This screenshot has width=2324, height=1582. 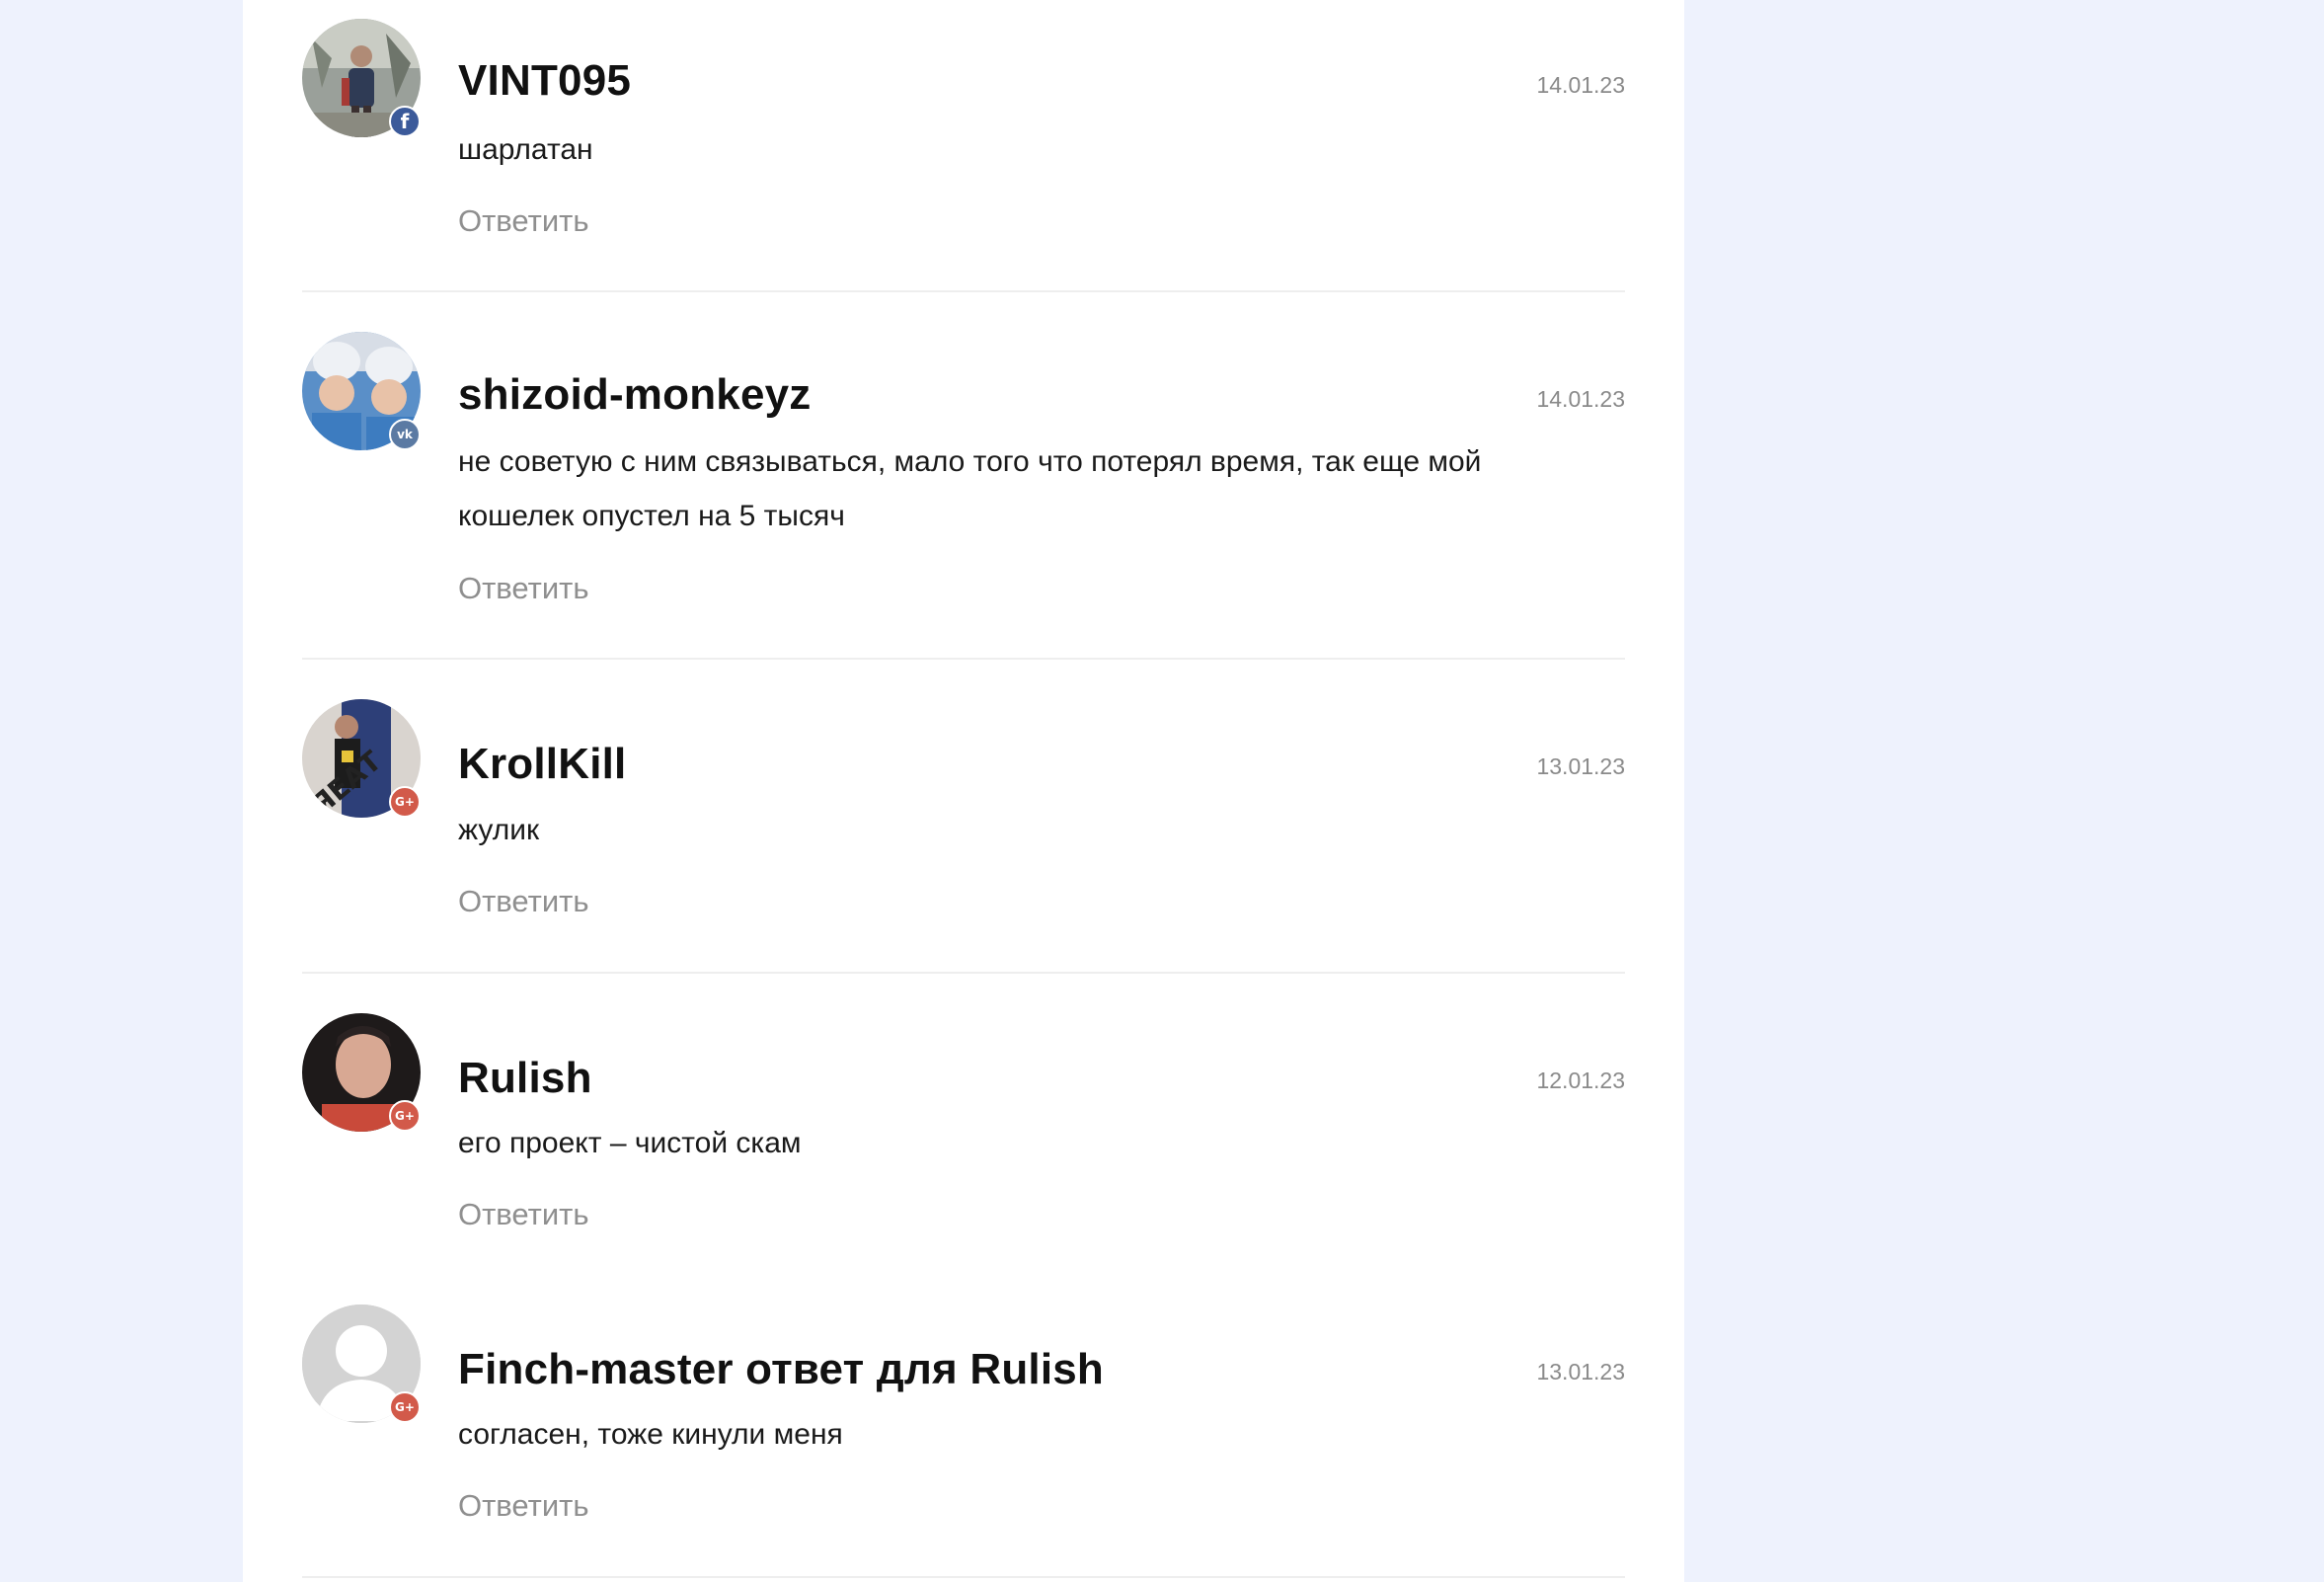 I want to click on avatar-wrap: f, so click(x=361, y=78).